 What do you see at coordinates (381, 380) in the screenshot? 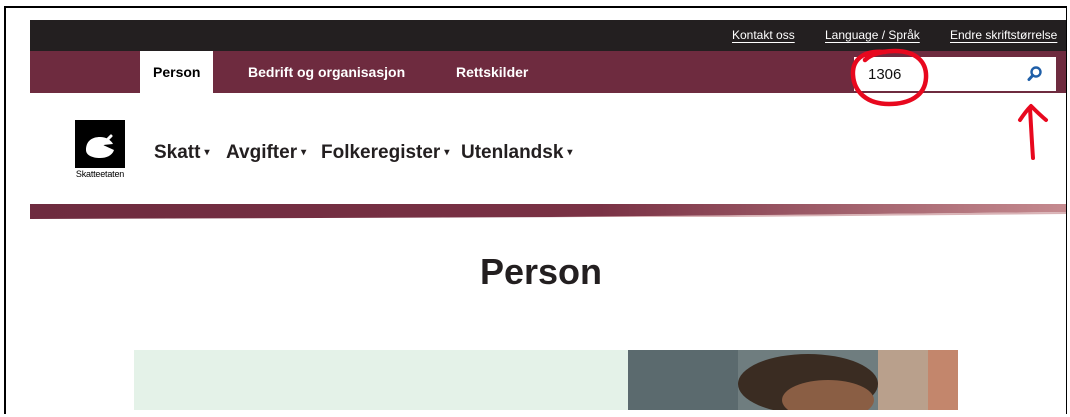
I see `hero-panel` at bounding box center [381, 380].